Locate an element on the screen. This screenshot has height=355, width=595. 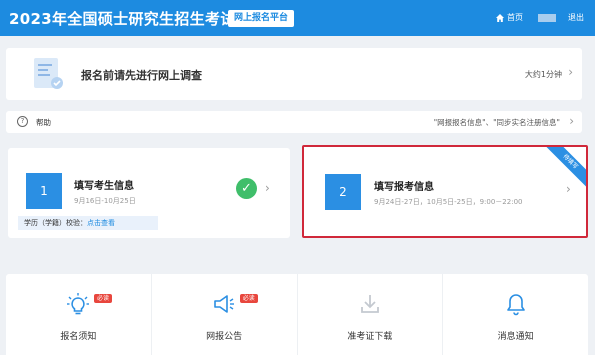
tile-application-notice: 必读 报名须知 is located at coordinates (79, 314).